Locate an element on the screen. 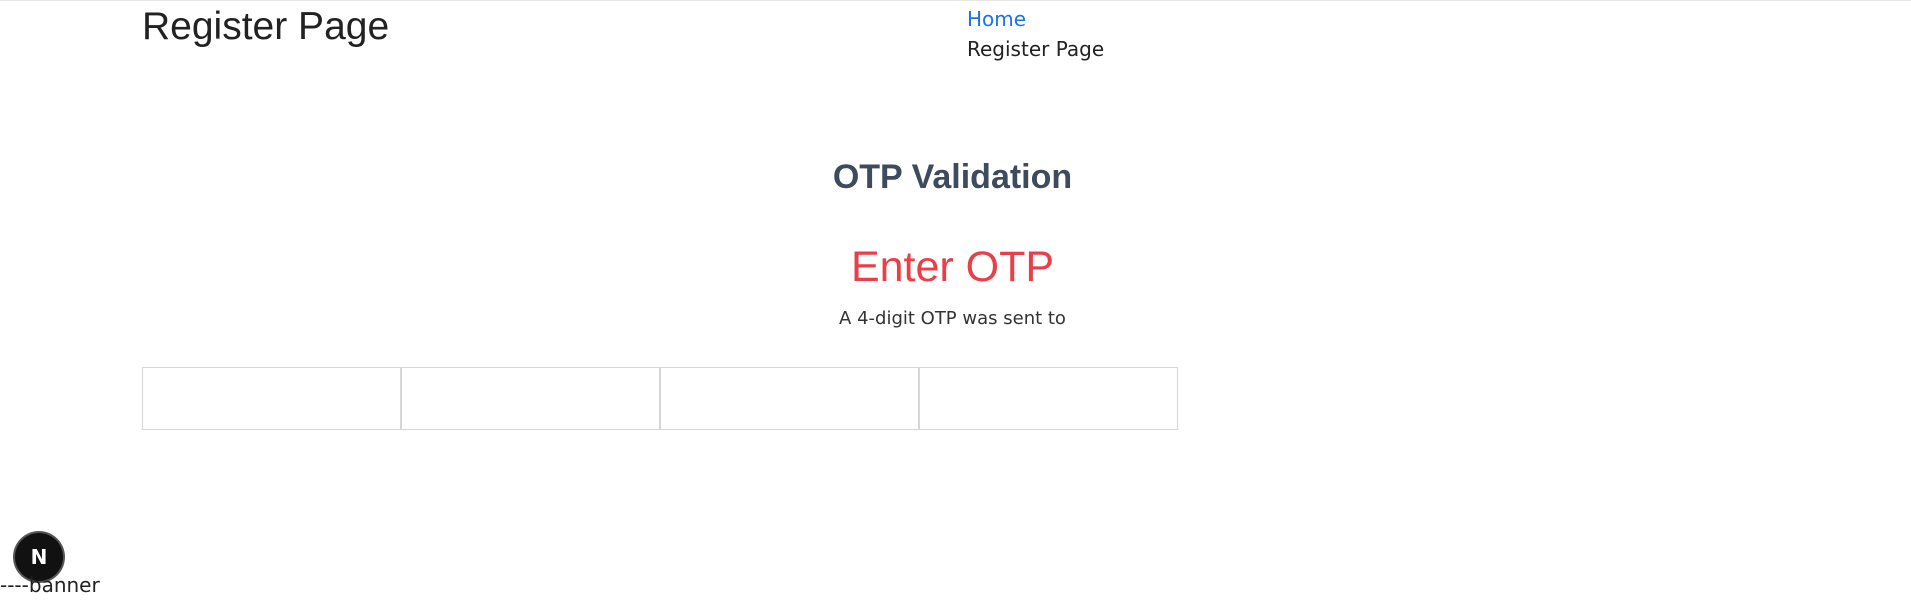  otp-subtext: A 4-digit OTP was sent to is located at coordinates (952, 318).